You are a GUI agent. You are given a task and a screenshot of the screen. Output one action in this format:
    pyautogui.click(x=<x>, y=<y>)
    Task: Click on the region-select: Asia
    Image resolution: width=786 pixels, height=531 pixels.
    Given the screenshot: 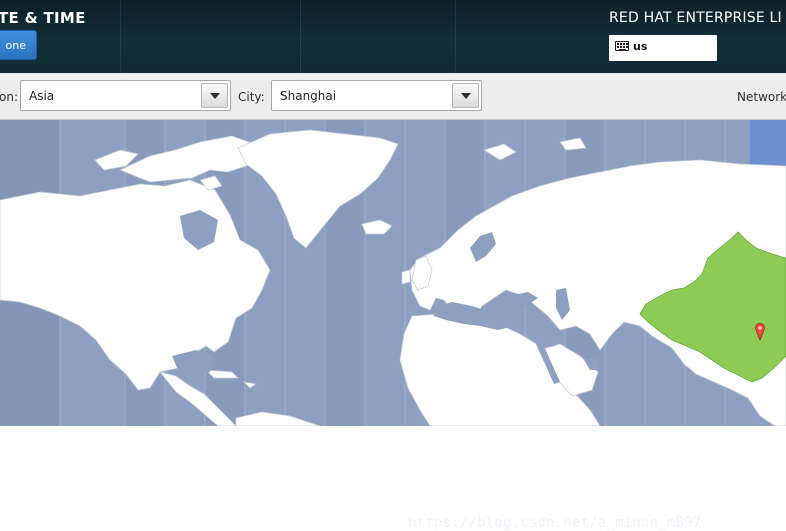 What is the action you would take?
    pyautogui.click(x=125, y=95)
    